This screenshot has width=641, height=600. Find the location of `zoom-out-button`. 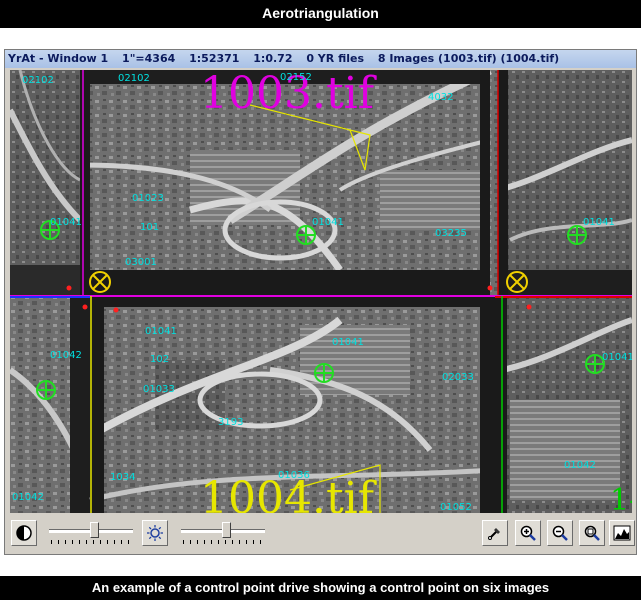

zoom-out-button is located at coordinates (560, 533).